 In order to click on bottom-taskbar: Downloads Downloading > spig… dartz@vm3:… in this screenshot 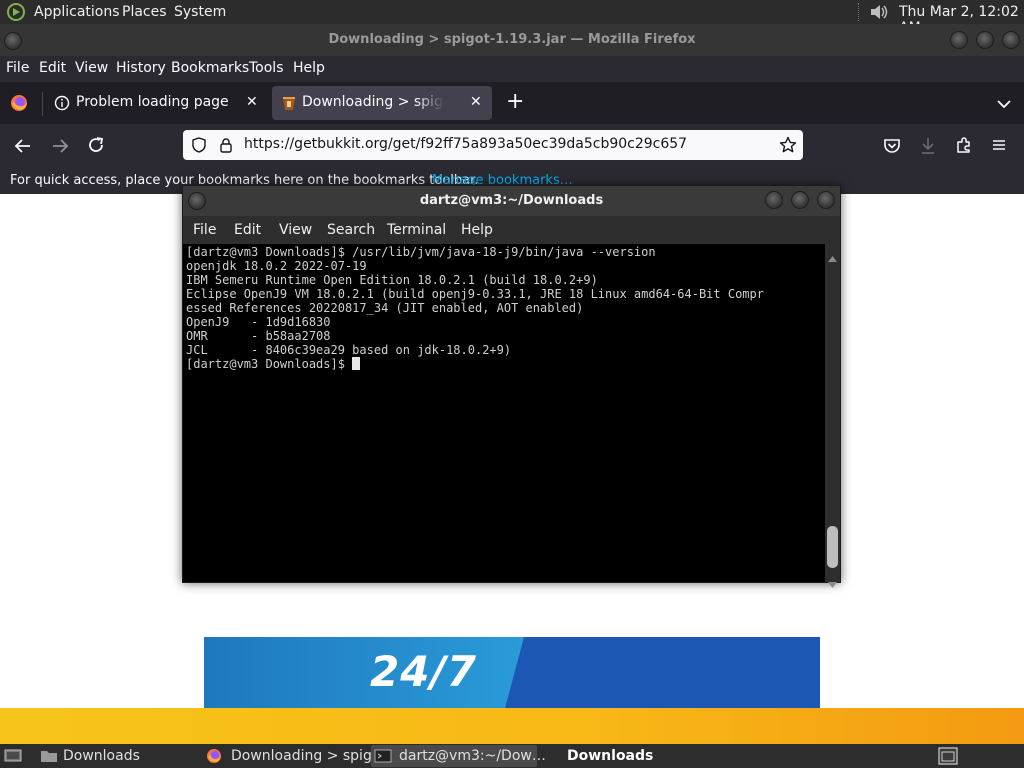, I will do `click(512, 756)`.